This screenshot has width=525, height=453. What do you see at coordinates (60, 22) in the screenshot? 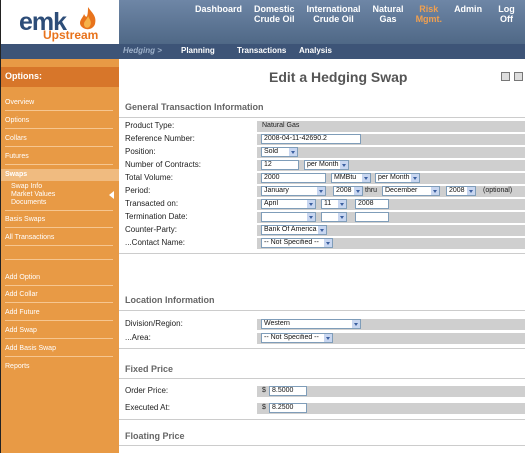
I see `logo: emk Upstream` at bounding box center [60, 22].